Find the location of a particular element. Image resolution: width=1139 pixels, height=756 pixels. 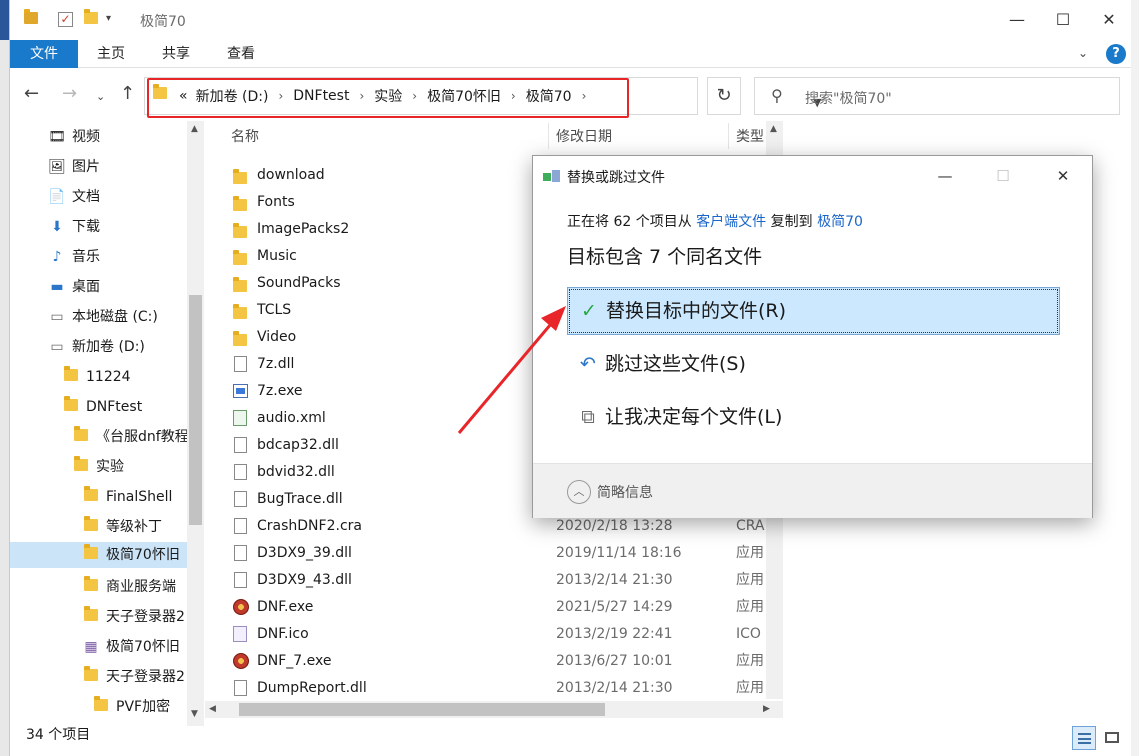

sidebar-item-archive: ▦ 极简70怀旧 is located at coordinates (134, 647).